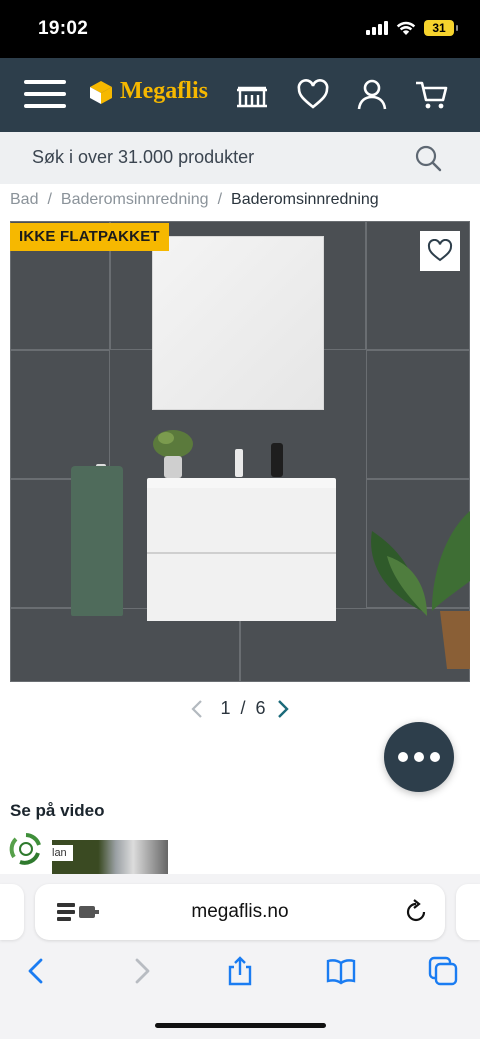 The width and height of the screenshot is (480, 1039). What do you see at coordinates (241, 554) in the screenshot?
I see `vanity-cabinet` at bounding box center [241, 554].